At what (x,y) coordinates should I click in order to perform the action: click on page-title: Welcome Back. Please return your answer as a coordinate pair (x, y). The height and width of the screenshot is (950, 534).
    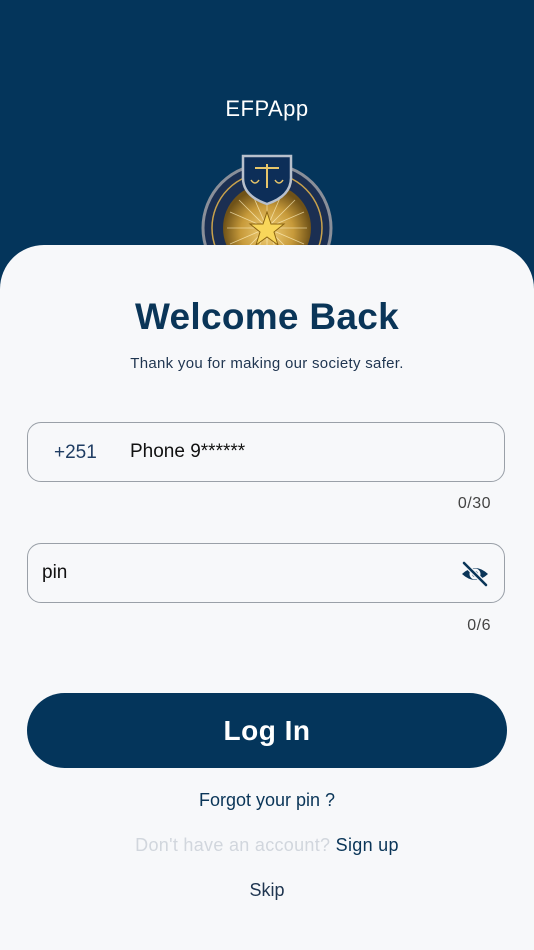
    Looking at the image, I should click on (267, 316).